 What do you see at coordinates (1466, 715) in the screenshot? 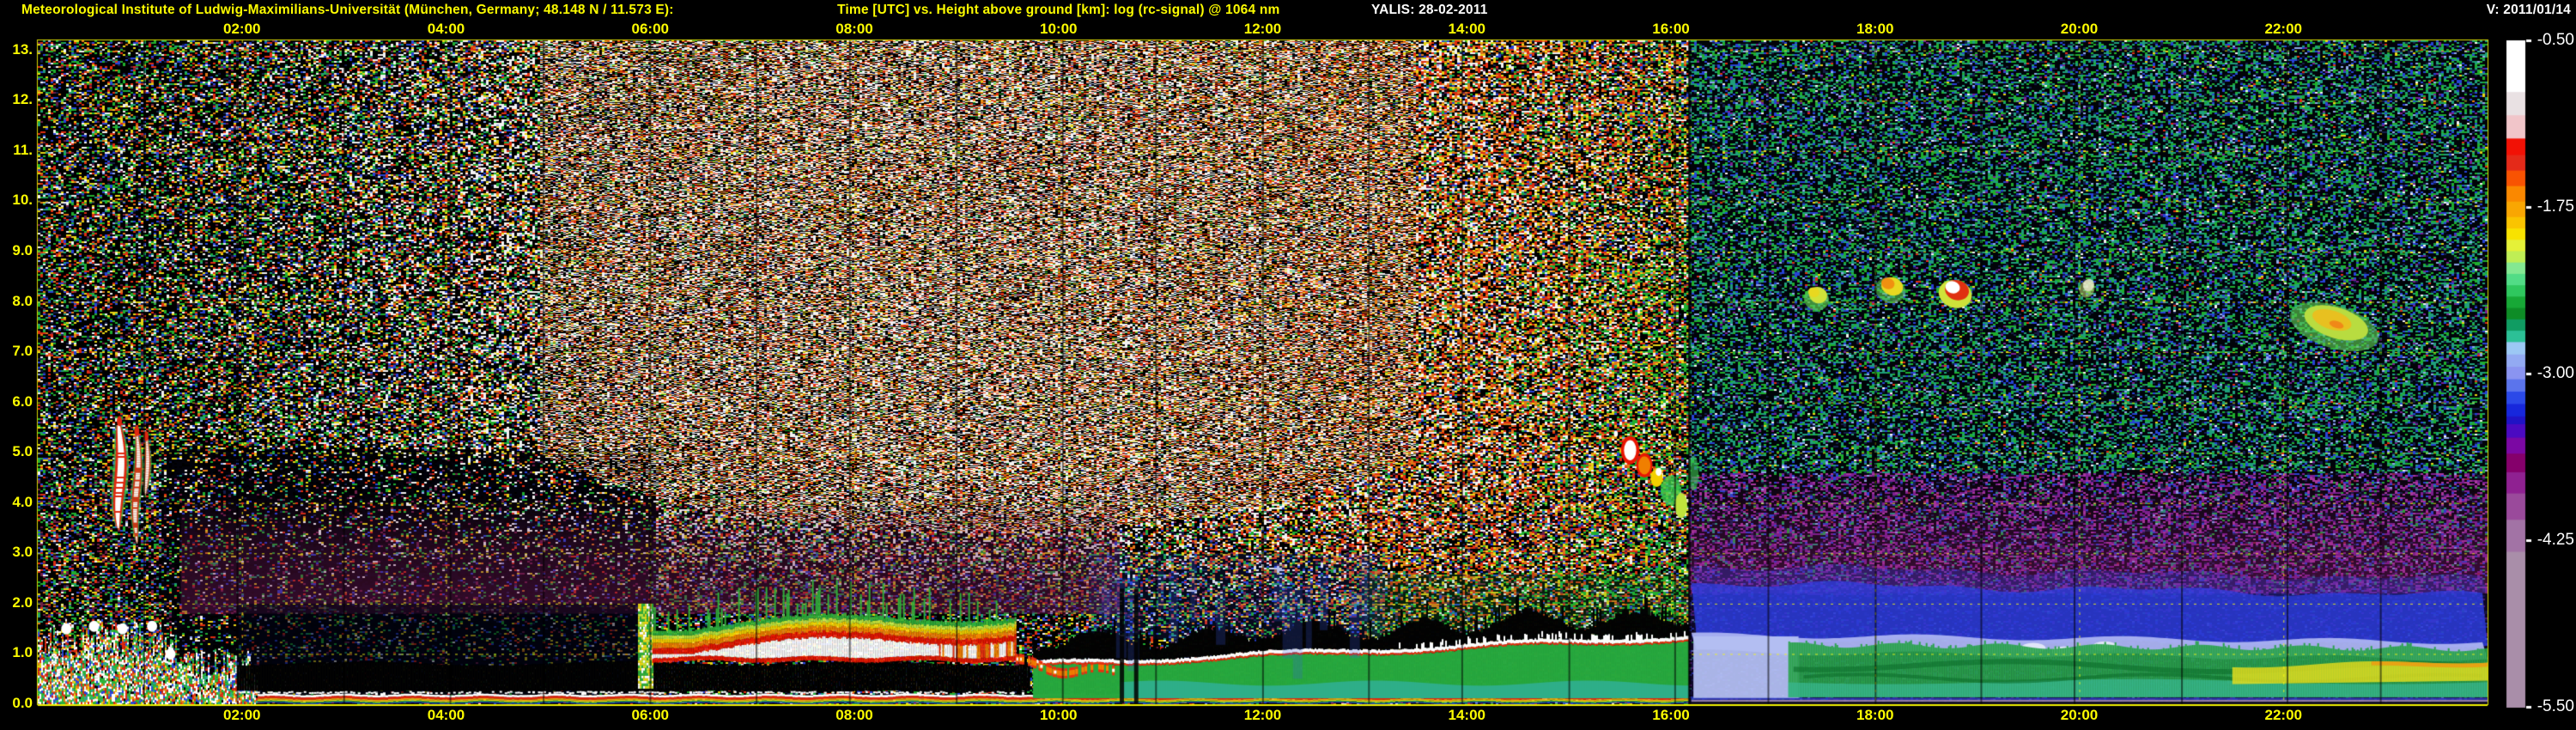
I see `x-tick-label-bottom: 14:00` at bounding box center [1466, 715].